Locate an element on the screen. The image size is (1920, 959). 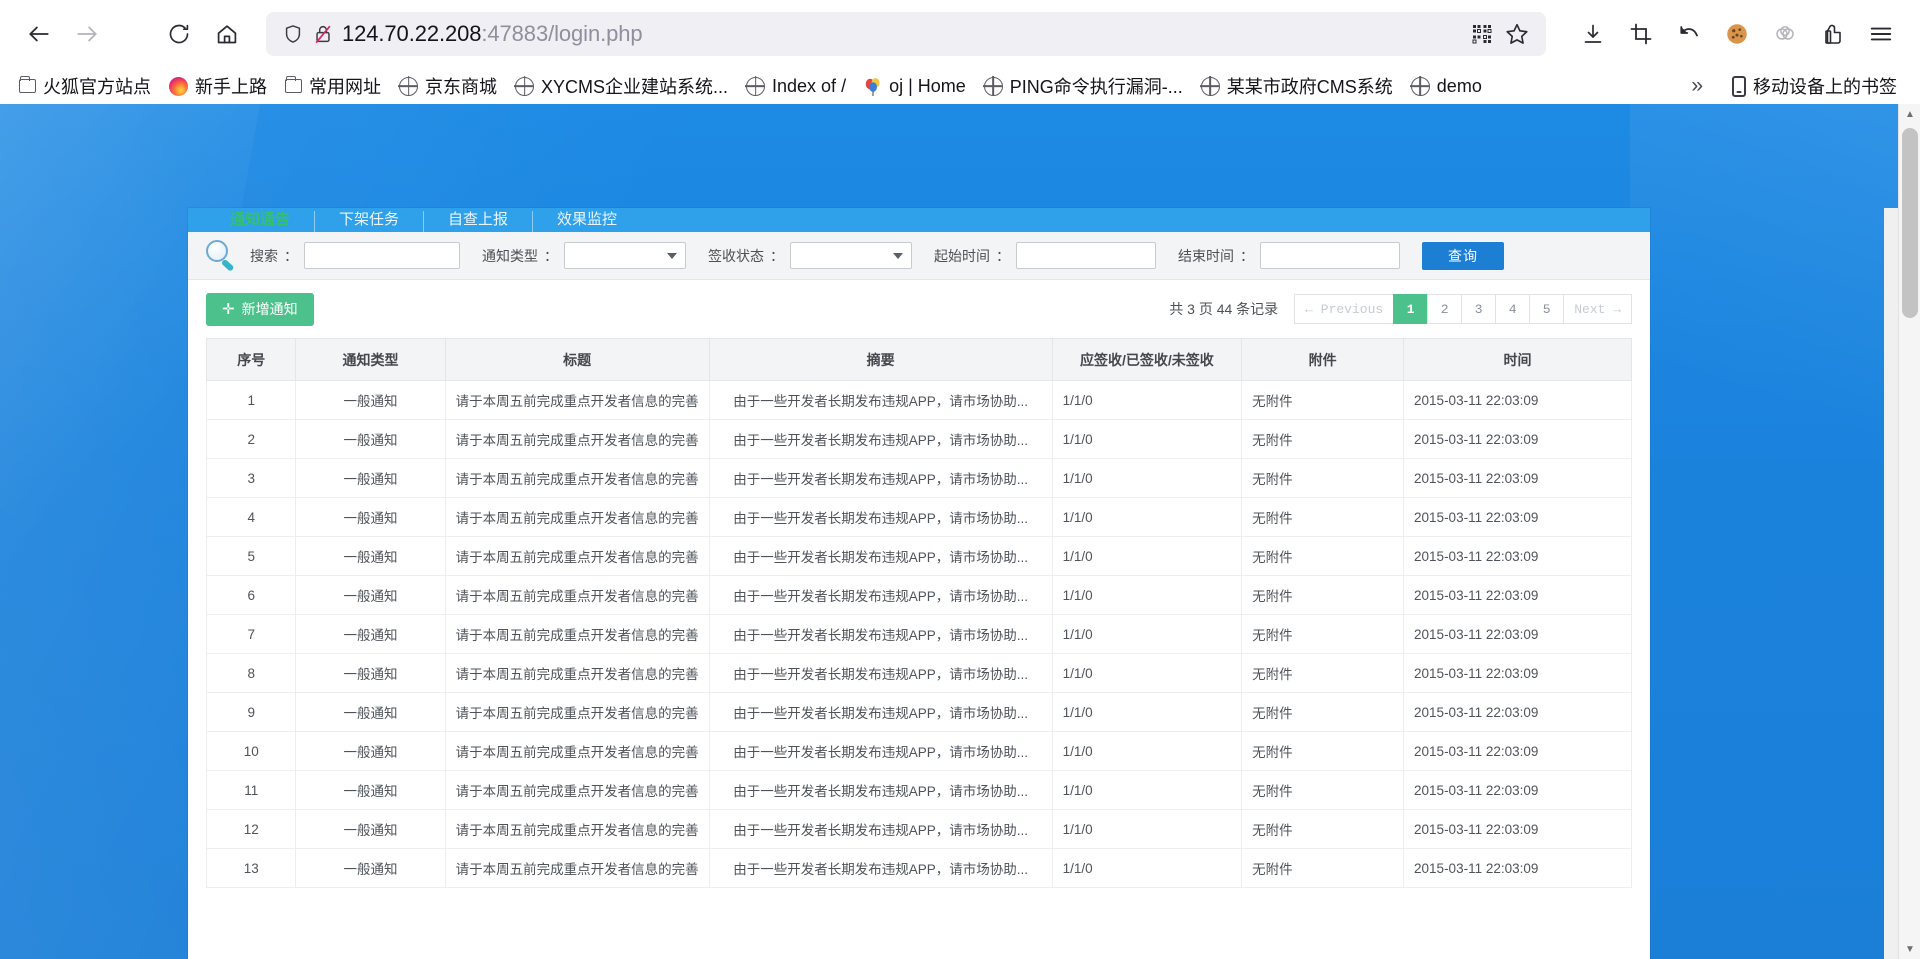
pagination-previous: ← Previous is located at coordinates (1344, 309).